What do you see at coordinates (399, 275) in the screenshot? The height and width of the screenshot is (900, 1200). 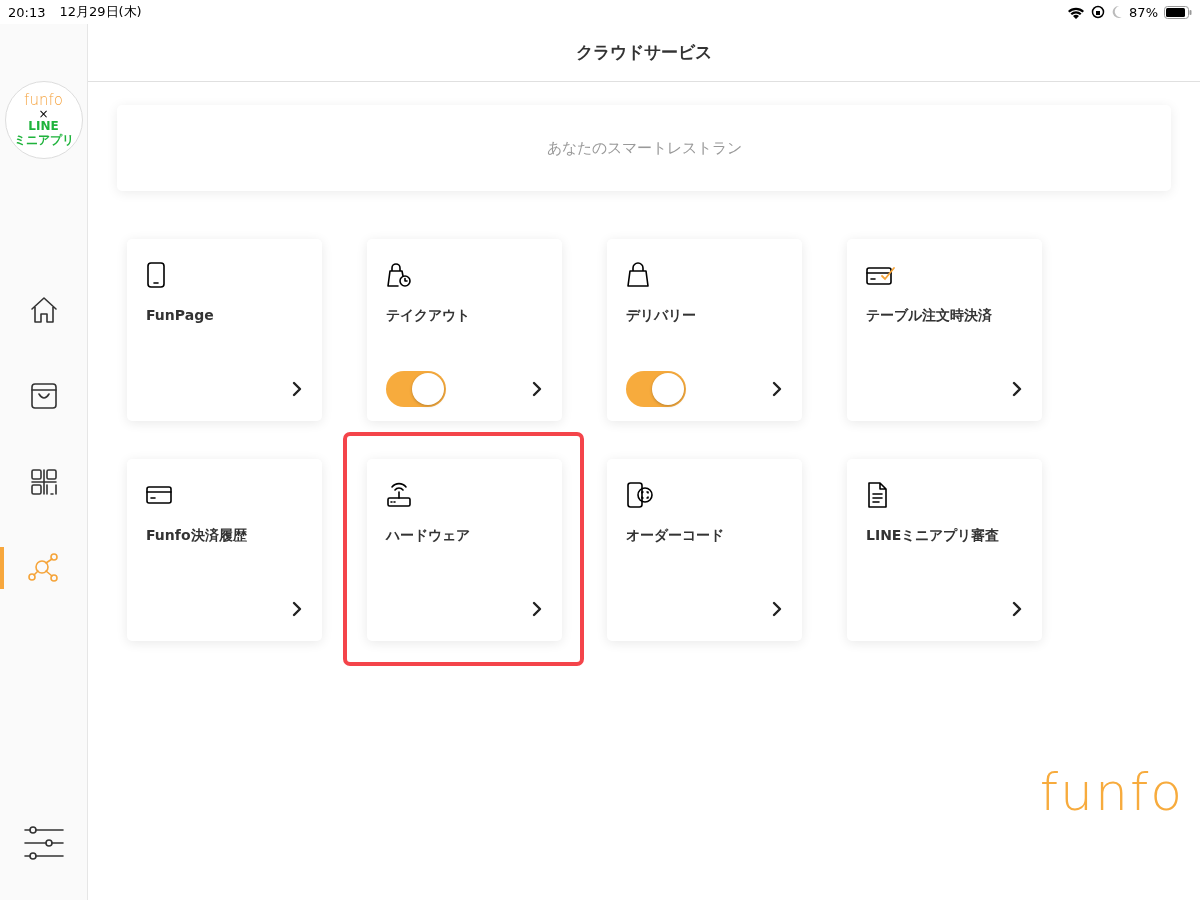 I see `bag-clock-icon` at bounding box center [399, 275].